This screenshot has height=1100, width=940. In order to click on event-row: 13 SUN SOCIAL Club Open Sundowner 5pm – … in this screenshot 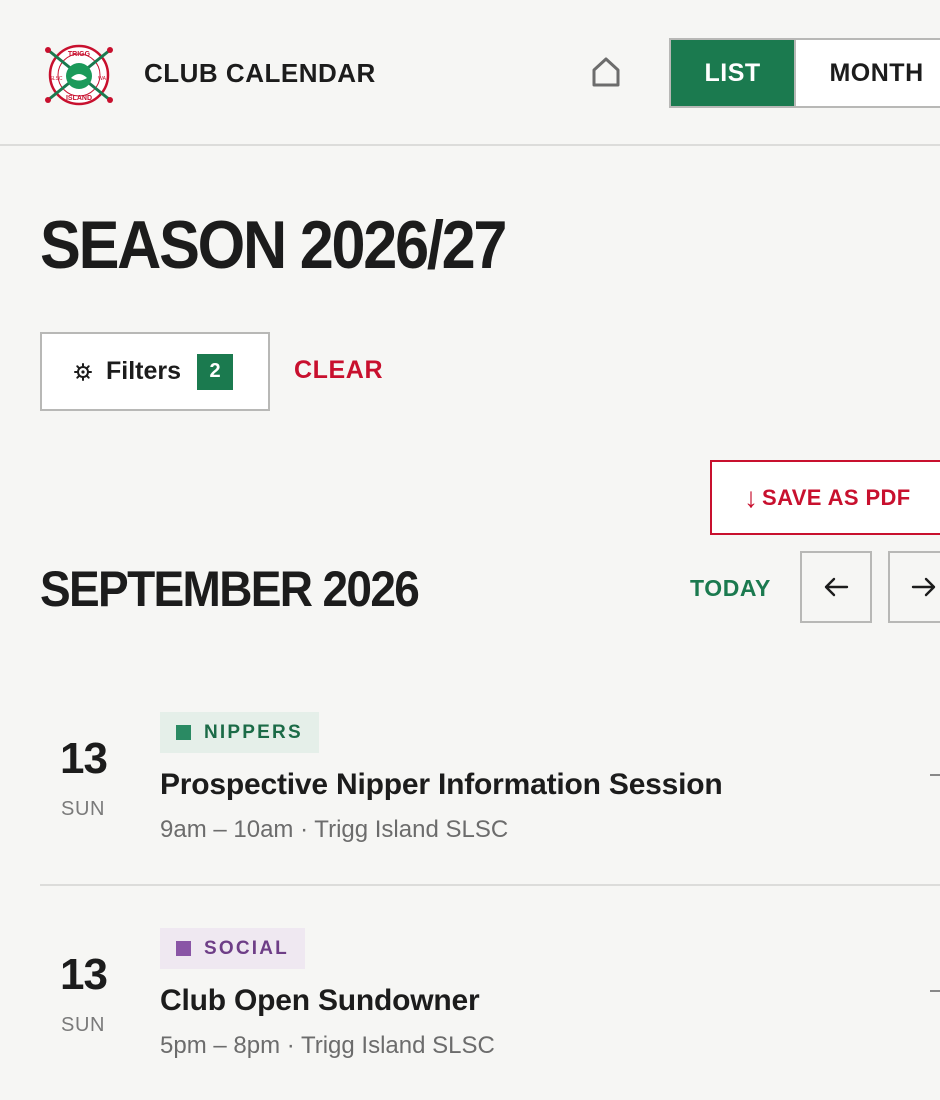, I will do `click(490, 1014)`.